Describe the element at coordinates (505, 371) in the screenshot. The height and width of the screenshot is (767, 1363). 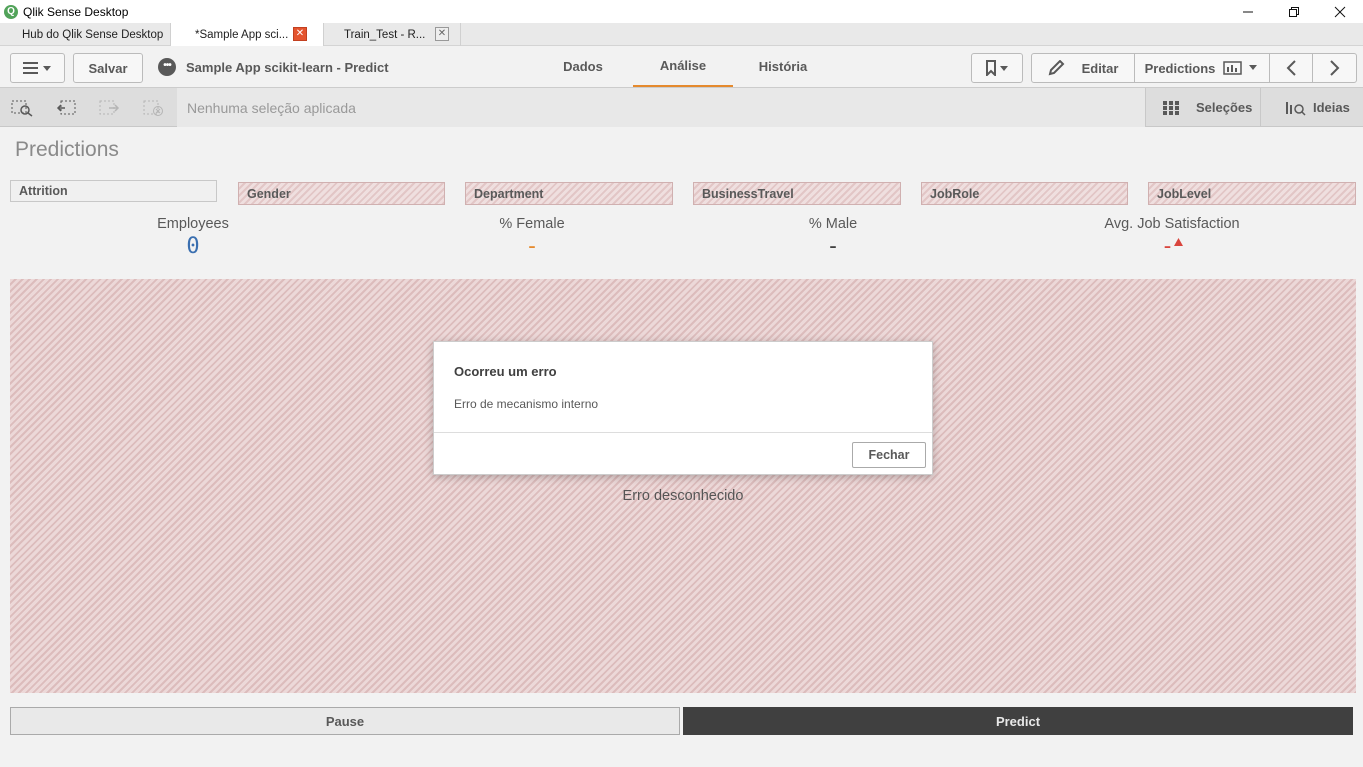
I see `dialog-title: Ocorreu um erro` at that location.